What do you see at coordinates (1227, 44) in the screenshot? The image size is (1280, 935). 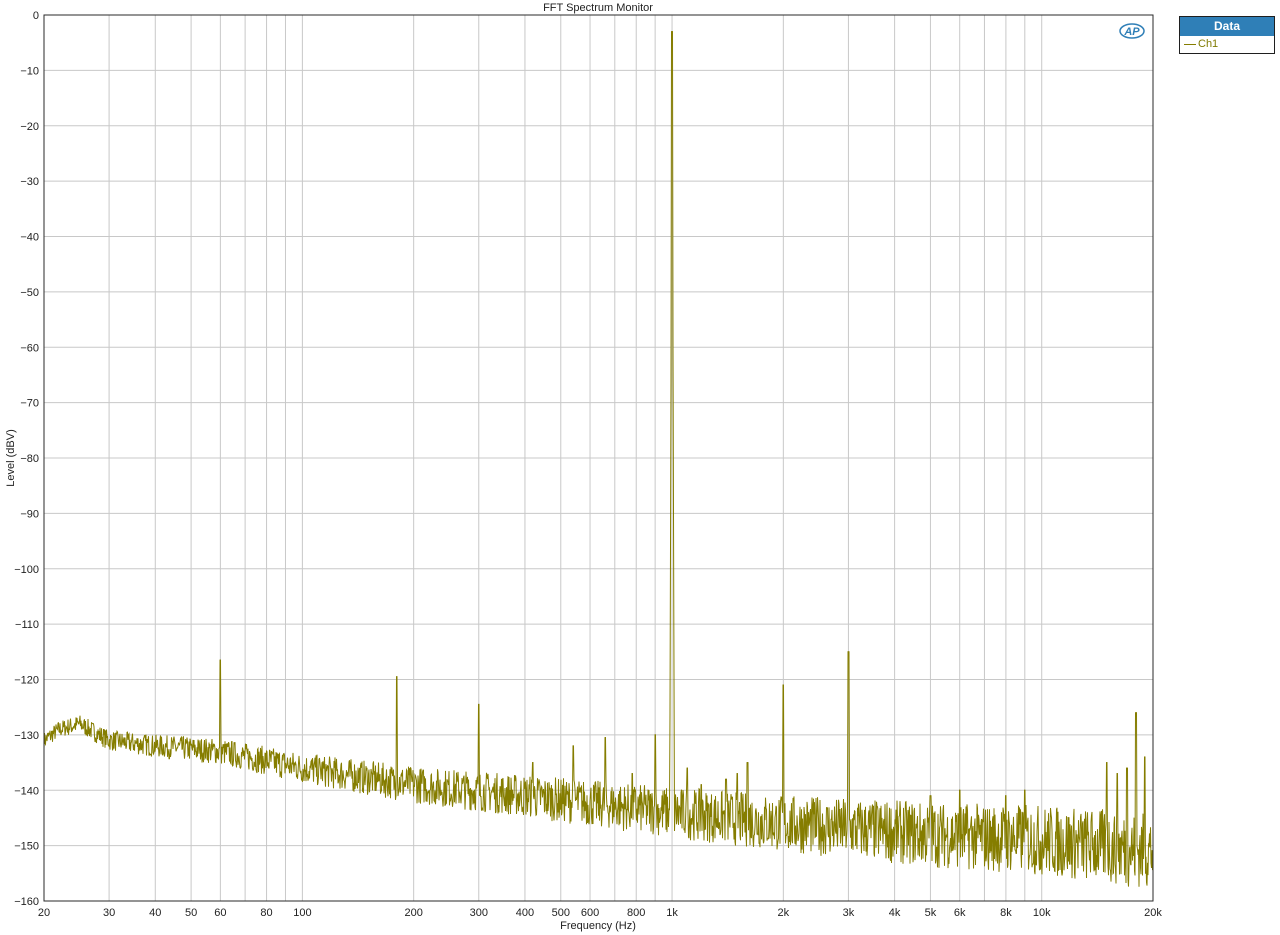 I see `legend-item-ch1: Ch1` at bounding box center [1227, 44].